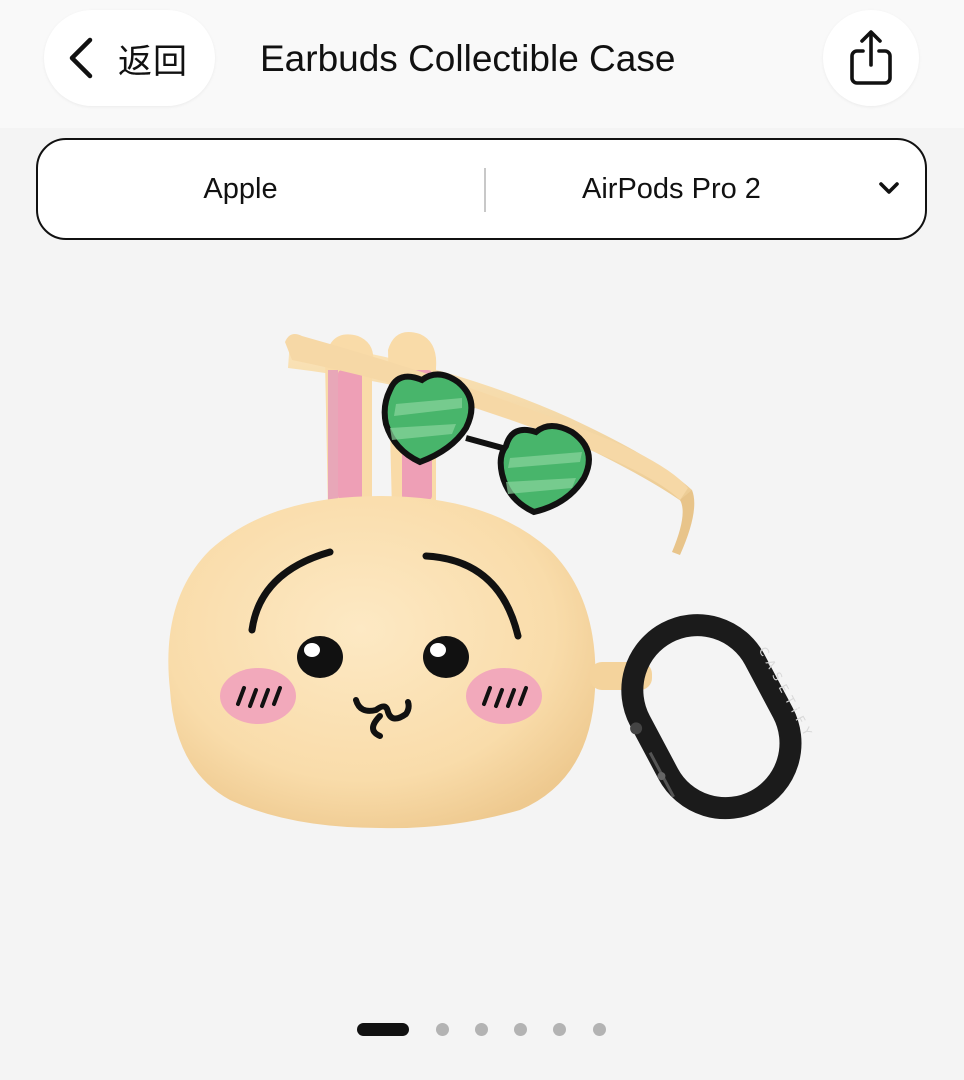  What do you see at coordinates (153, 61) in the screenshot?
I see `back-label: 返回` at bounding box center [153, 61].